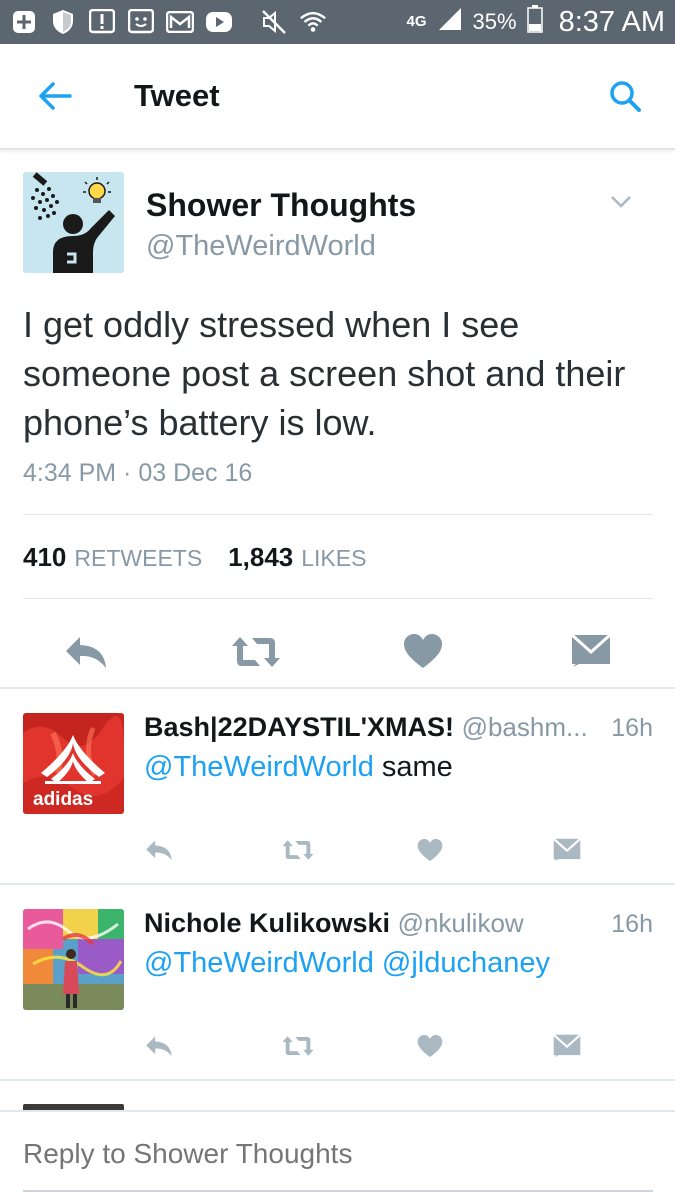  I want to click on search-icon, so click(625, 96).